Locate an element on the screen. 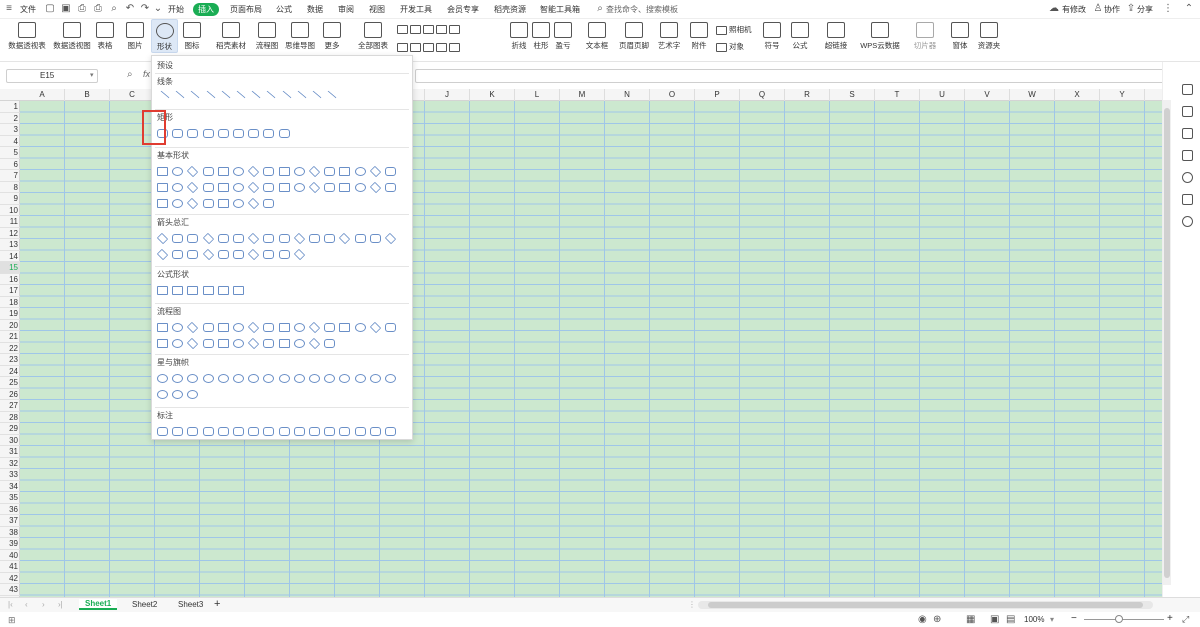 The height and width of the screenshot is (627, 1200). page-layout-view-icon: ▣ is located at coordinates (994, 619).